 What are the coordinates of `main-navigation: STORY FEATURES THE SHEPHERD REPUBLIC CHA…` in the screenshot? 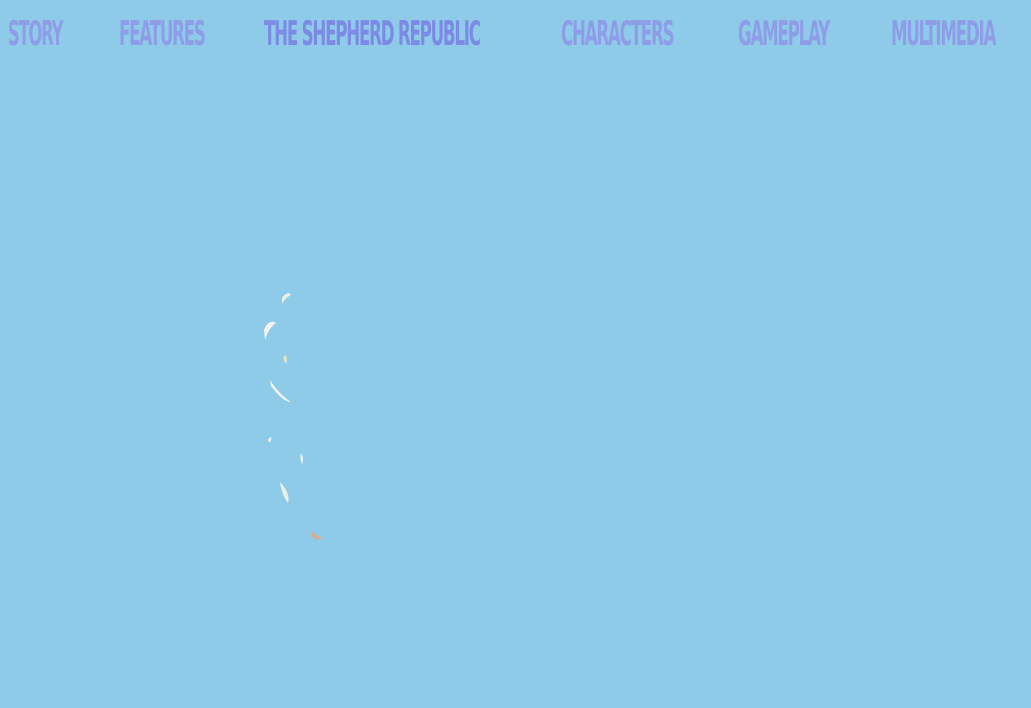 It's located at (515, 35).